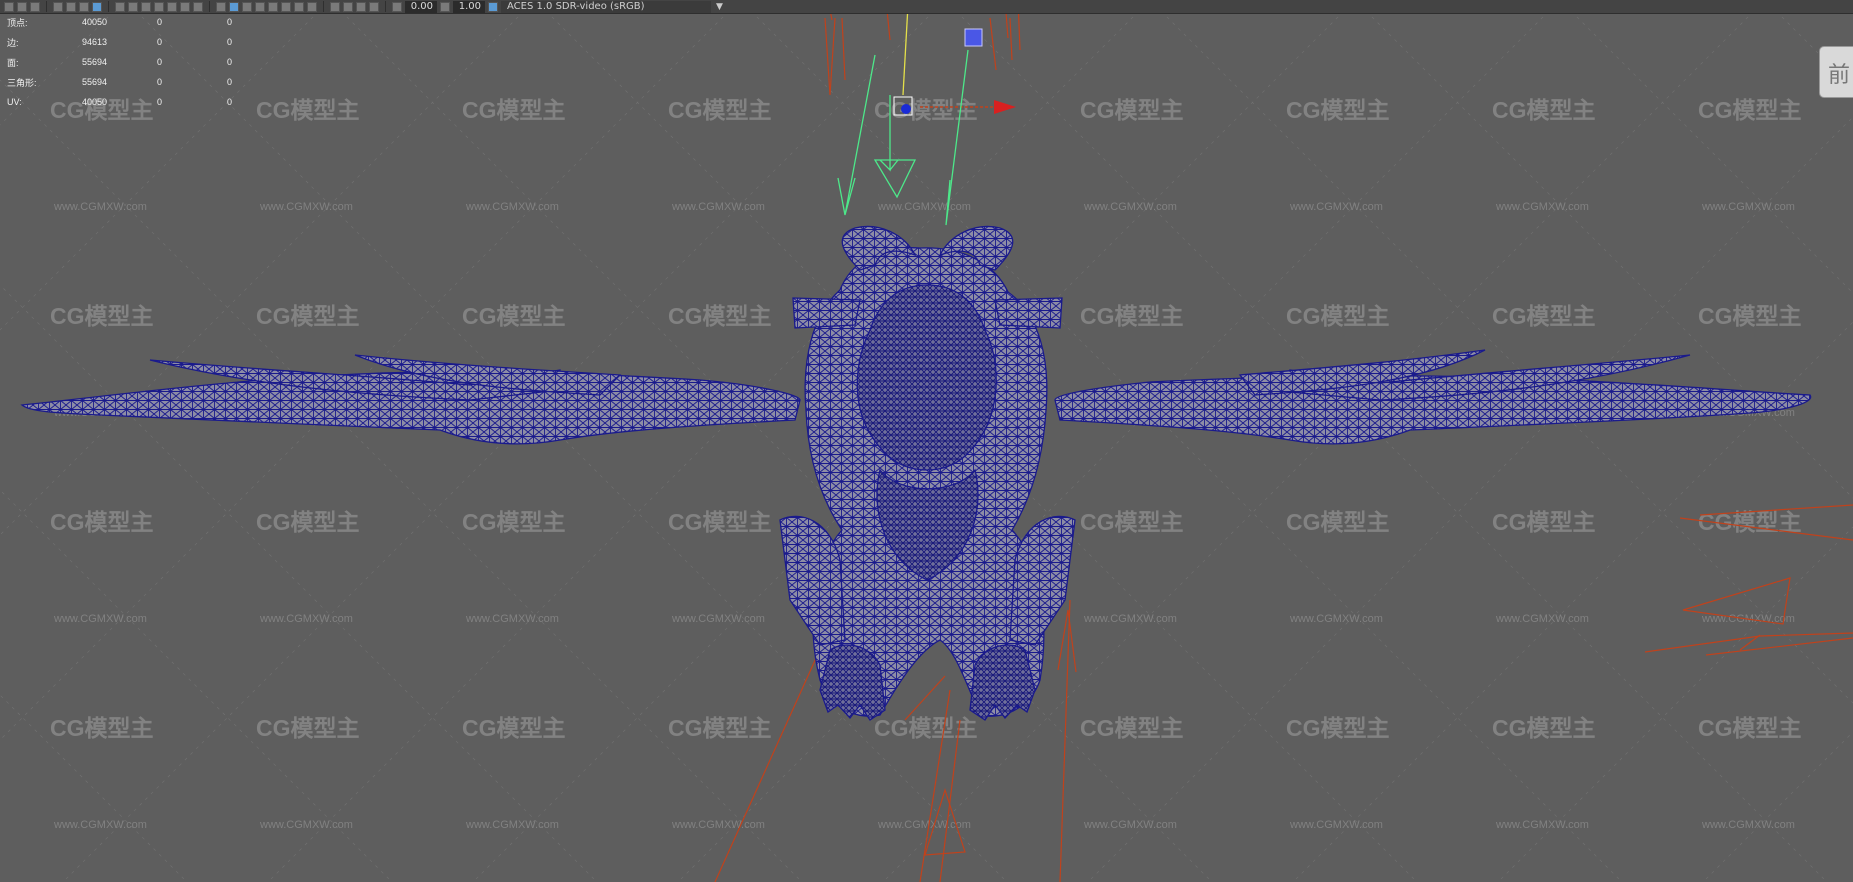  What do you see at coordinates (185, 6) in the screenshot?
I see `safe-action-icon` at bounding box center [185, 6].